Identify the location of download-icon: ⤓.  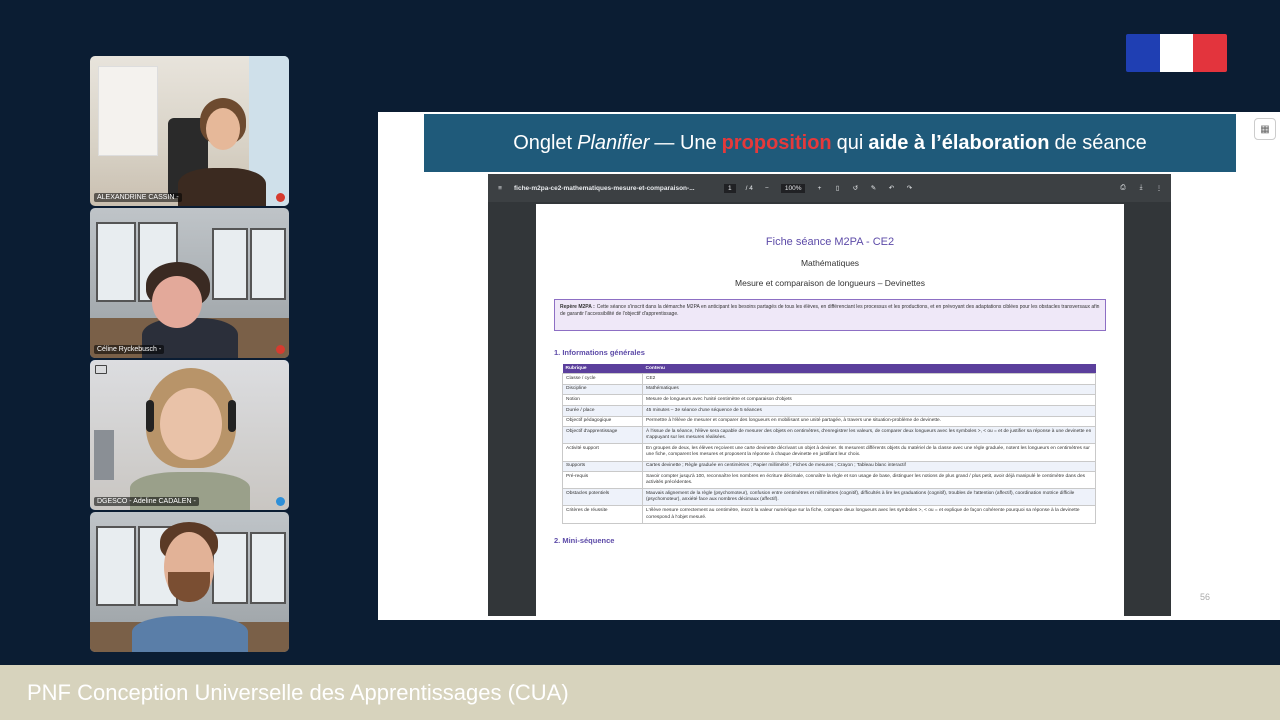
(1141, 188).